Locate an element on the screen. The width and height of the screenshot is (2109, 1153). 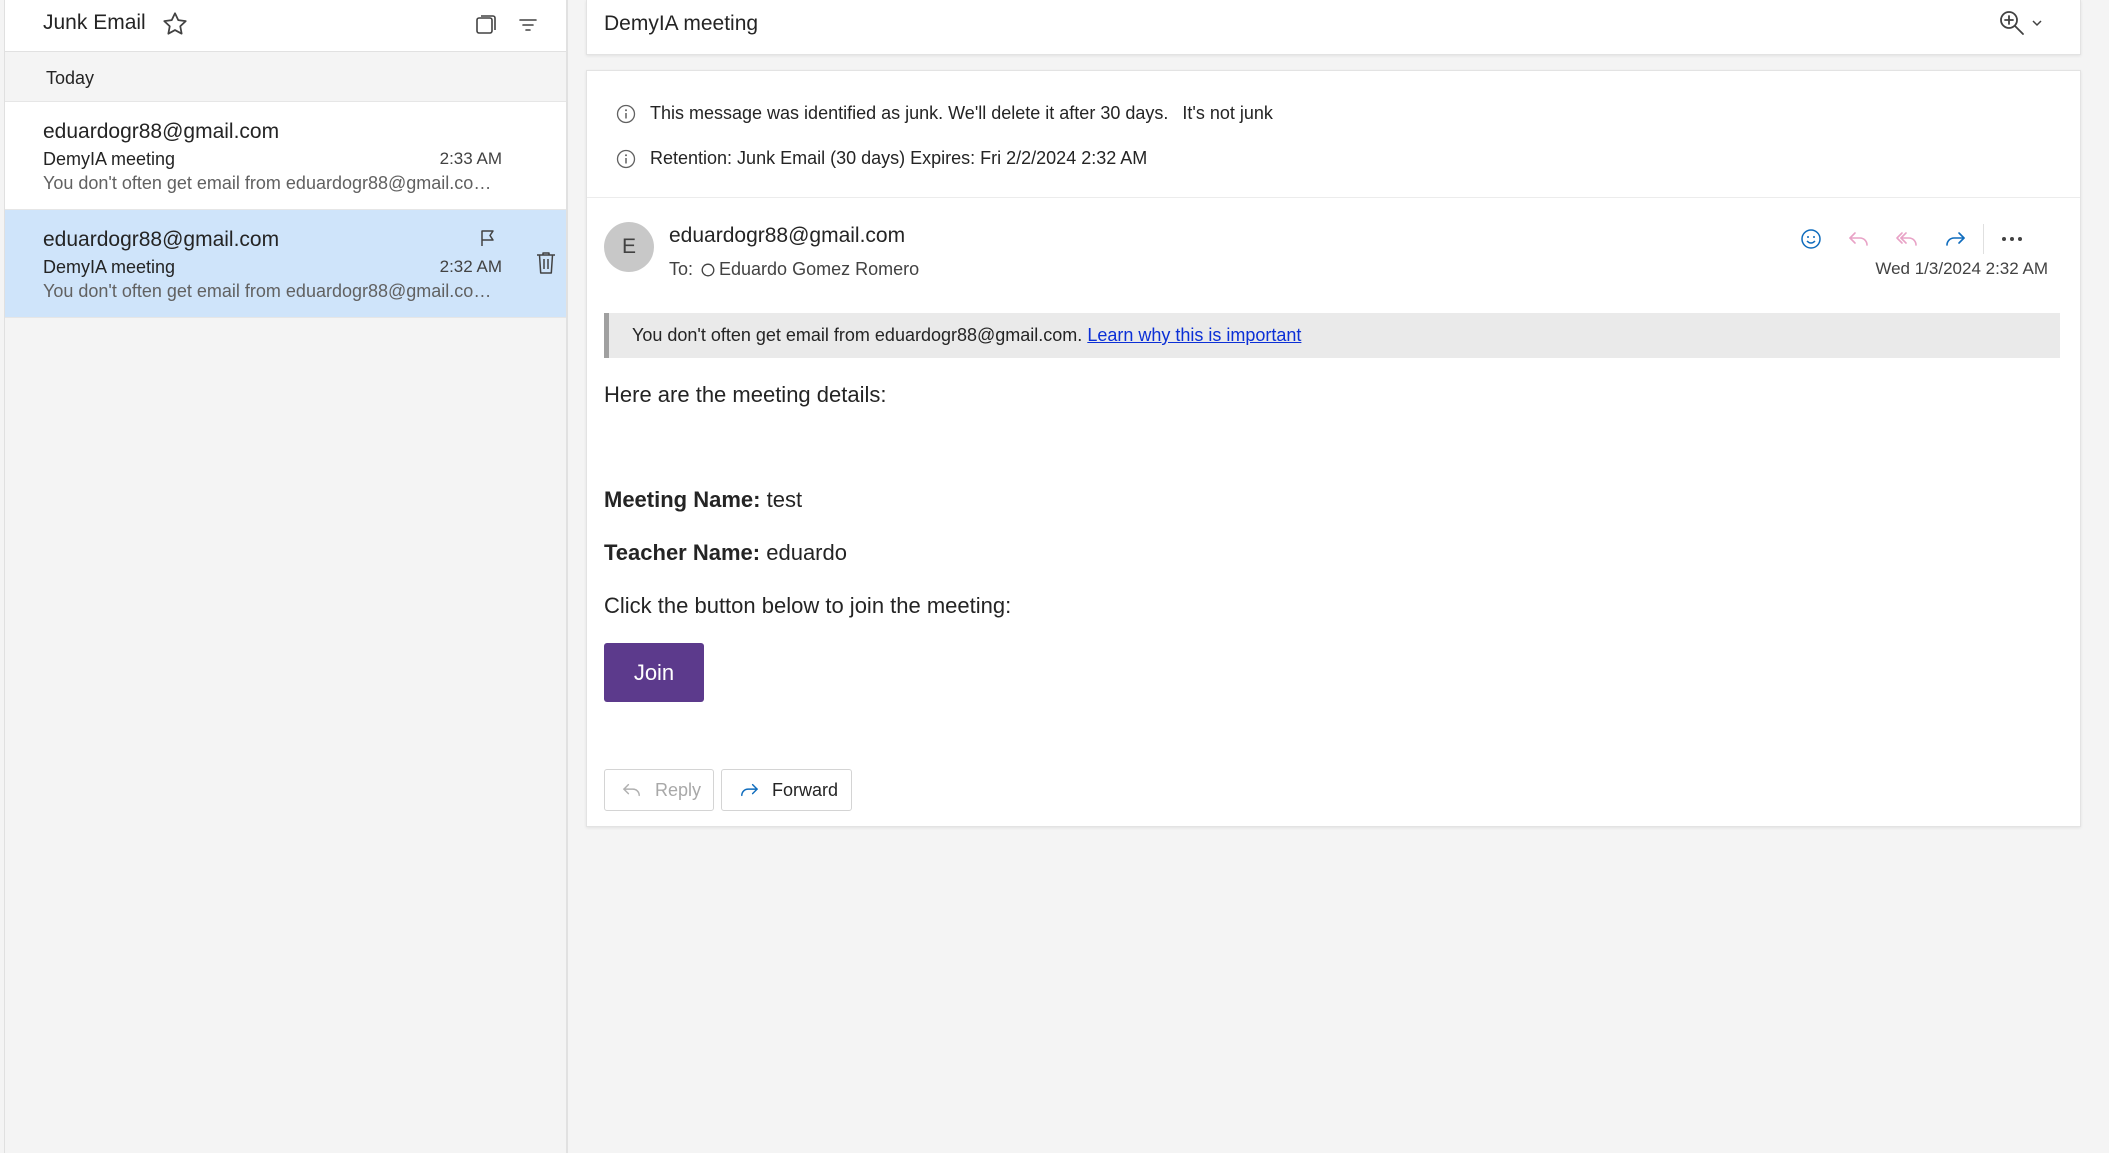
reply-label: Reply is located at coordinates (678, 789).